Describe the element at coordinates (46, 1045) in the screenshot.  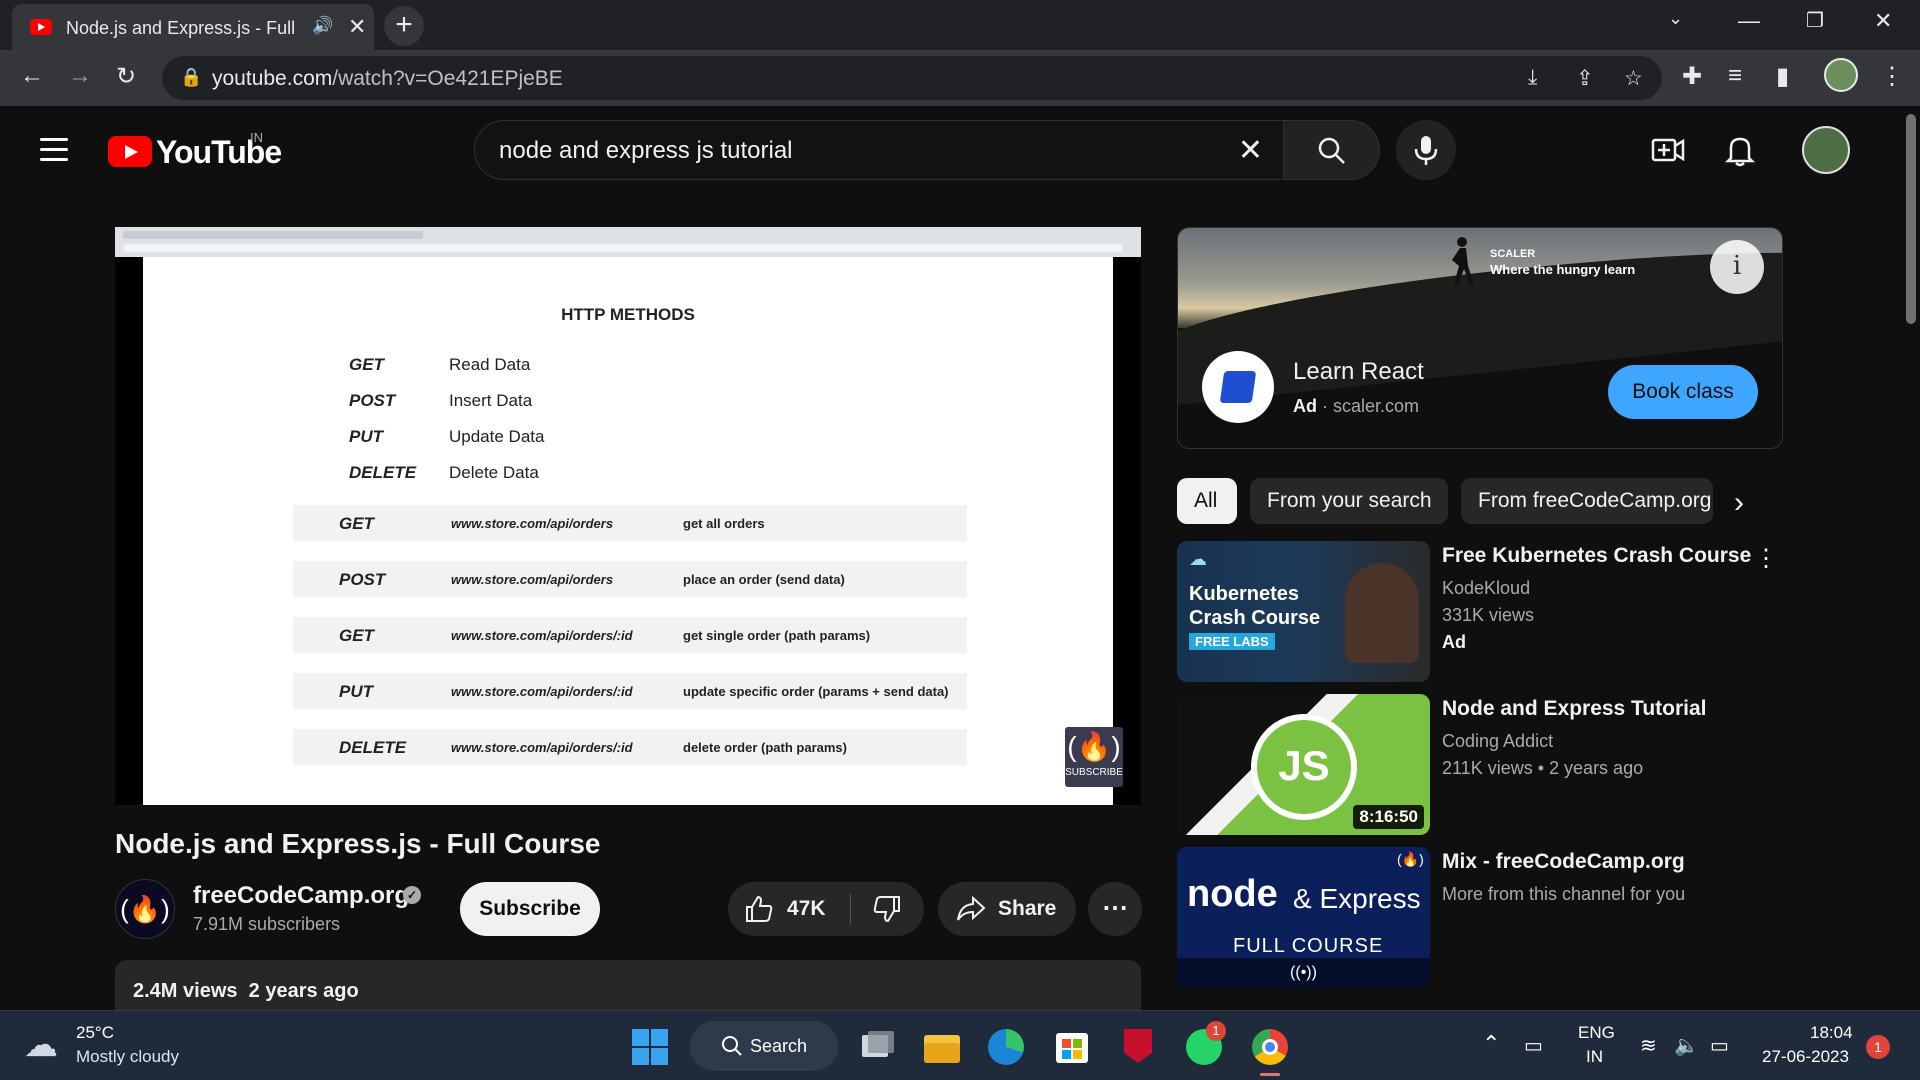
I see `weather-widget: ☁` at that location.